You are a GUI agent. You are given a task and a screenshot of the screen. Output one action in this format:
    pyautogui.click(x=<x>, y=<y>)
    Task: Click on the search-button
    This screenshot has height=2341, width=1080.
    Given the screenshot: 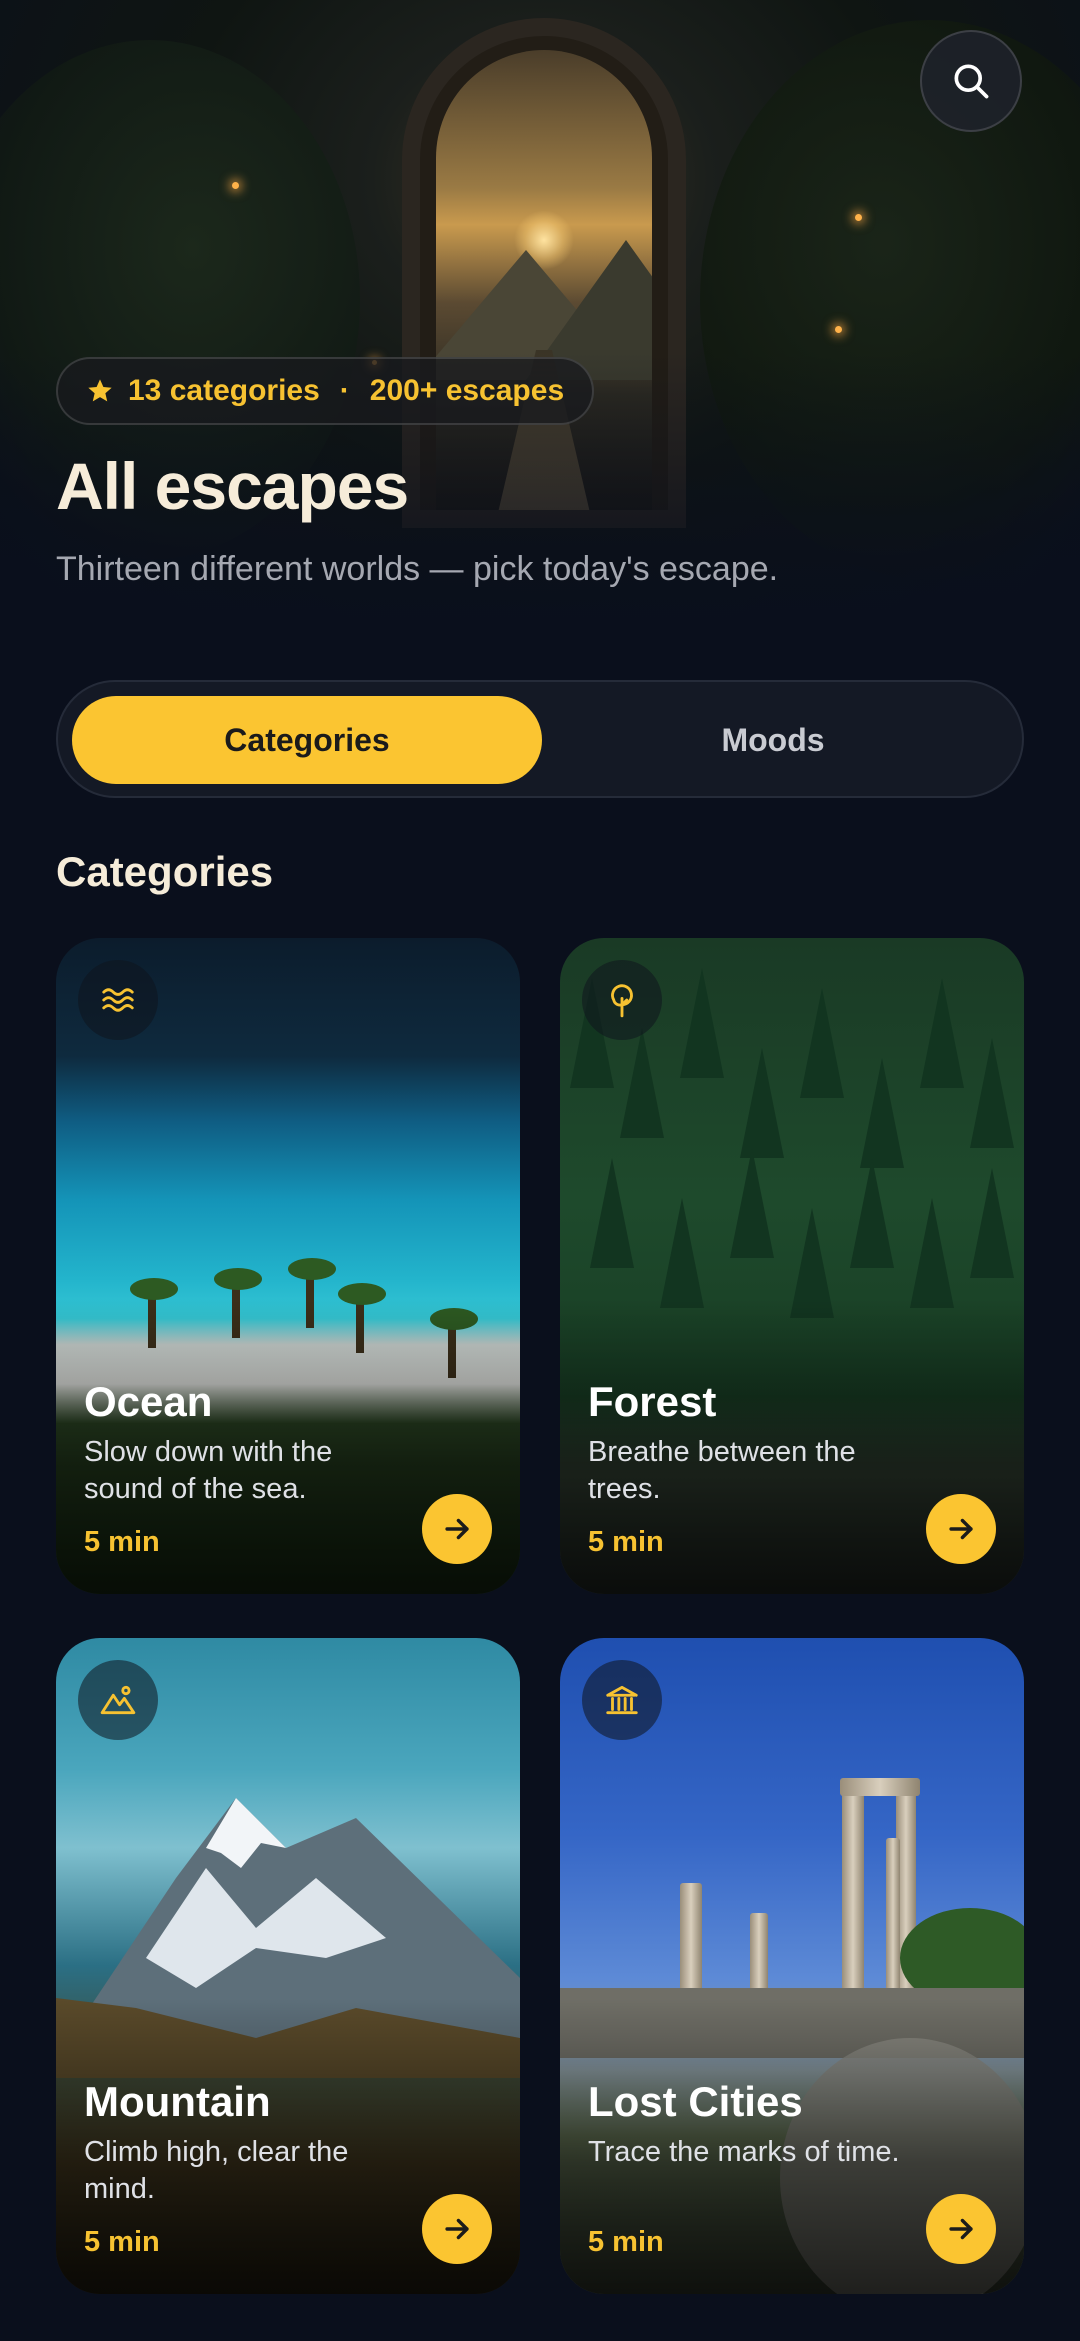 What is the action you would take?
    pyautogui.click(x=971, y=81)
    